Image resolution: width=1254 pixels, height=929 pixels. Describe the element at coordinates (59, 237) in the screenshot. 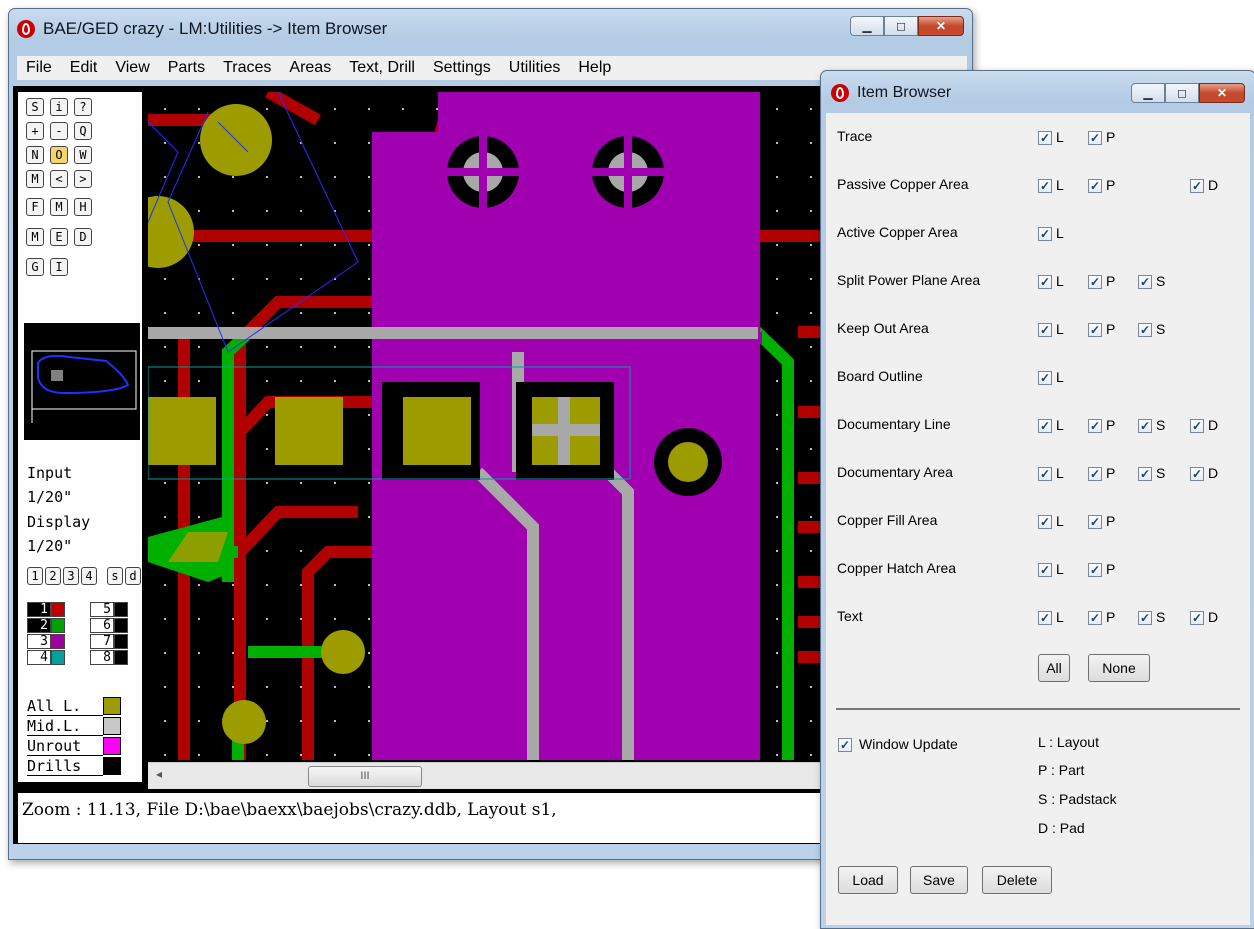

I see `e-button: E` at that location.